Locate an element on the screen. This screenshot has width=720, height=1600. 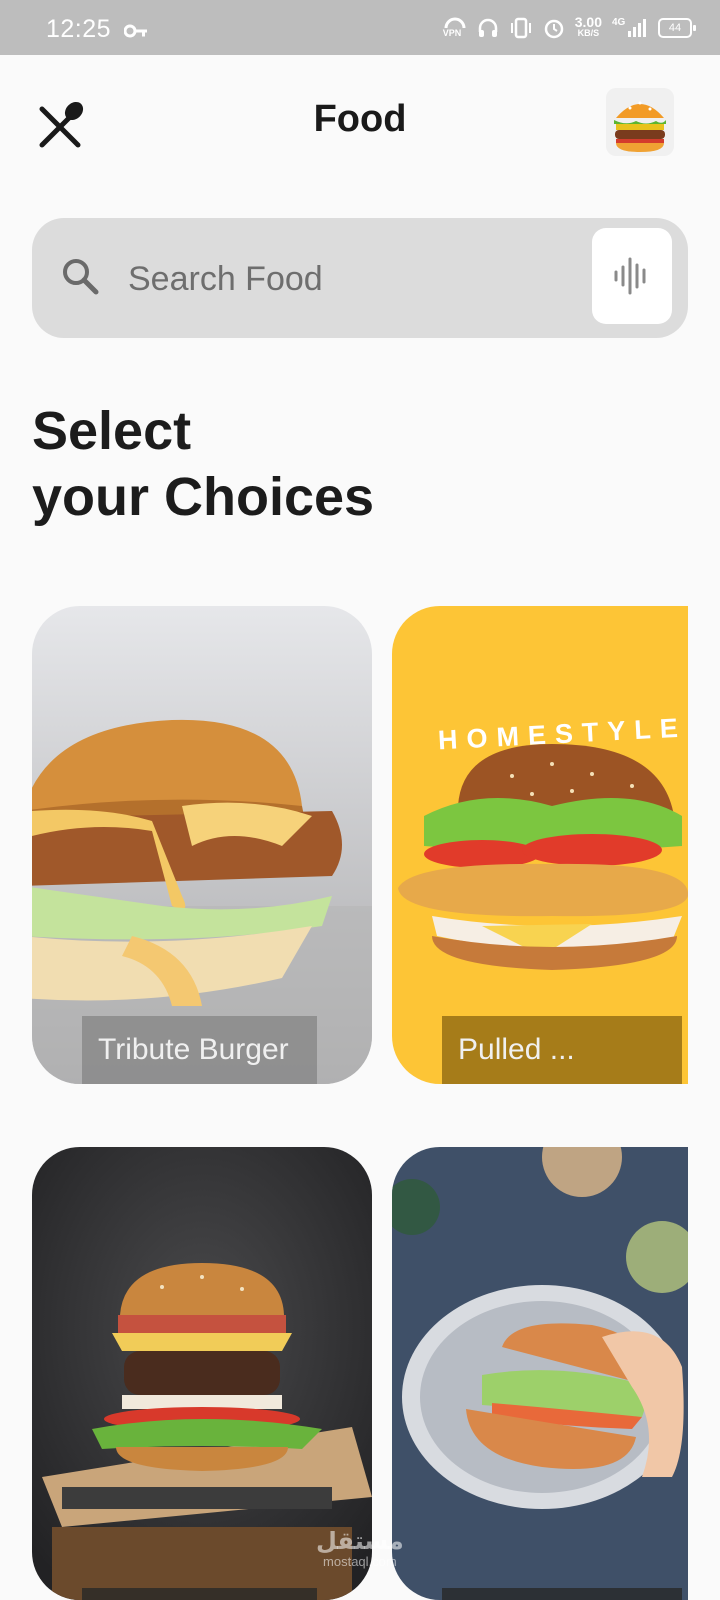
hand-held-burger-image is located at coordinates (540, 1373).